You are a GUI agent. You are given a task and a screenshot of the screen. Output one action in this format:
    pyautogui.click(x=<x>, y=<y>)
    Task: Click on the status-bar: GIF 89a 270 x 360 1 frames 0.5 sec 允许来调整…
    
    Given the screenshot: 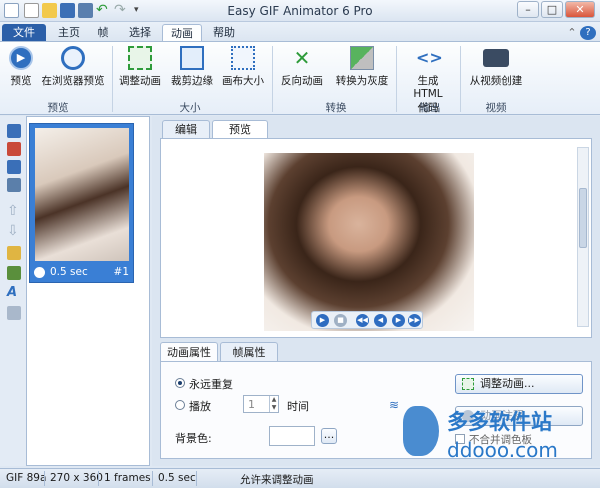 What is the action you would take?
    pyautogui.click(x=300, y=478)
    